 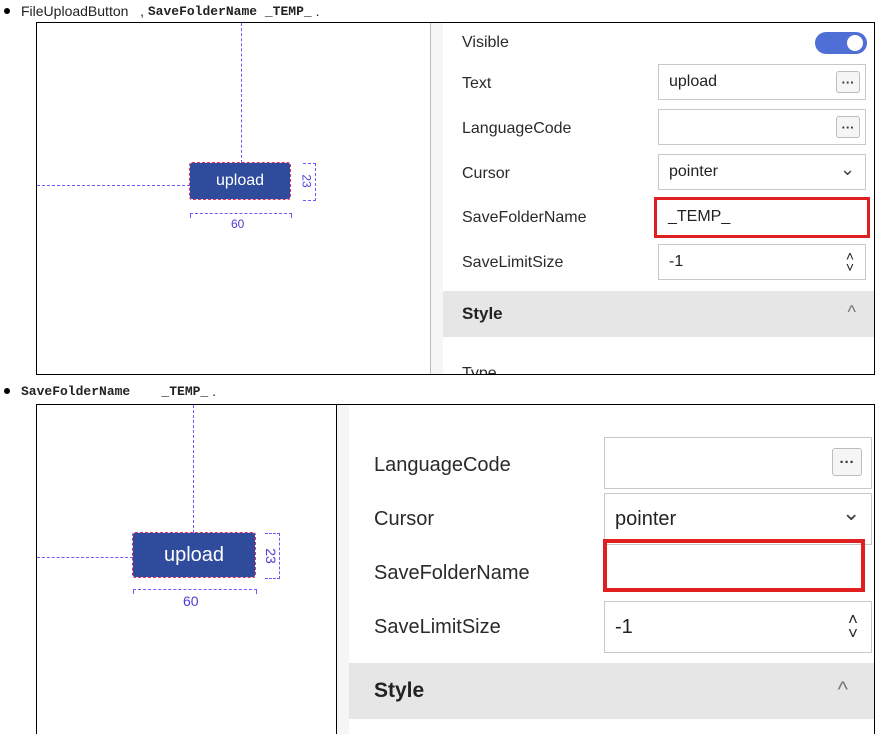 What do you see at coordinates (485, 42) in the screenshot?
I see `visible-label: Visible` at bounding box center [485, 42].